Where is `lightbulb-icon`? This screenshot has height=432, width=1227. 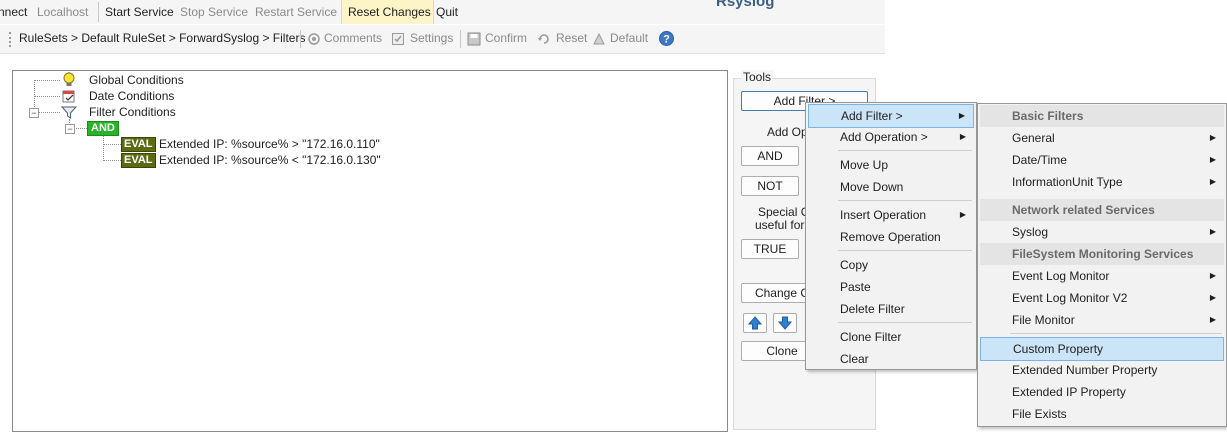
lightbulb-icon is located at coordinates (69, 80).